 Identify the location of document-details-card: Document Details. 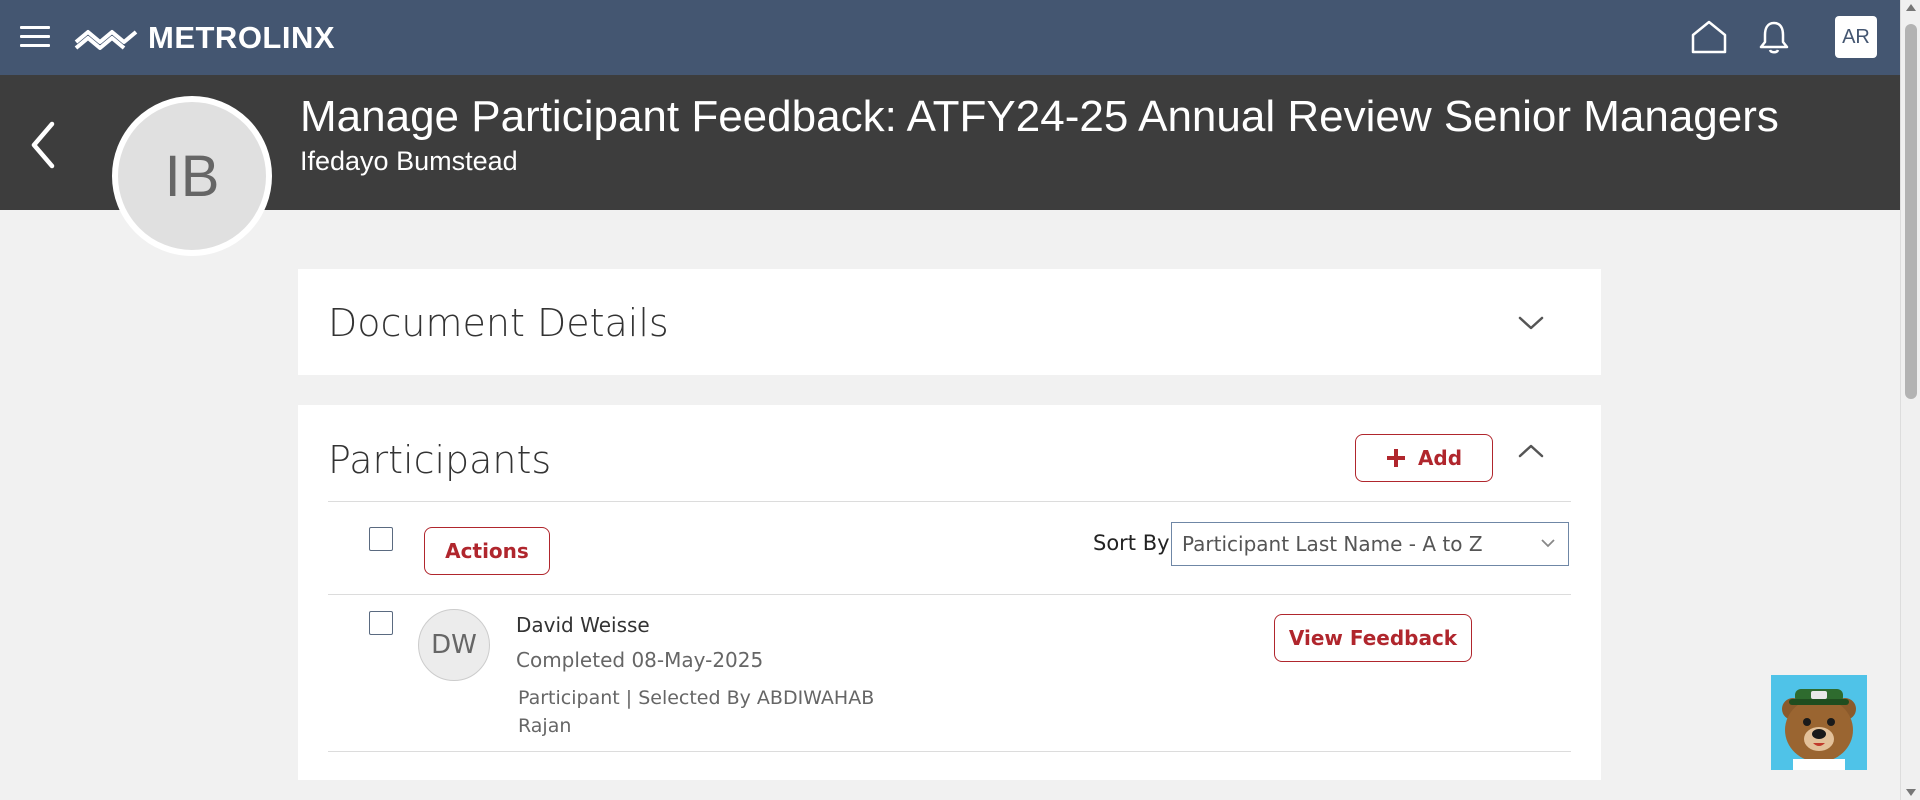
(949, 322).